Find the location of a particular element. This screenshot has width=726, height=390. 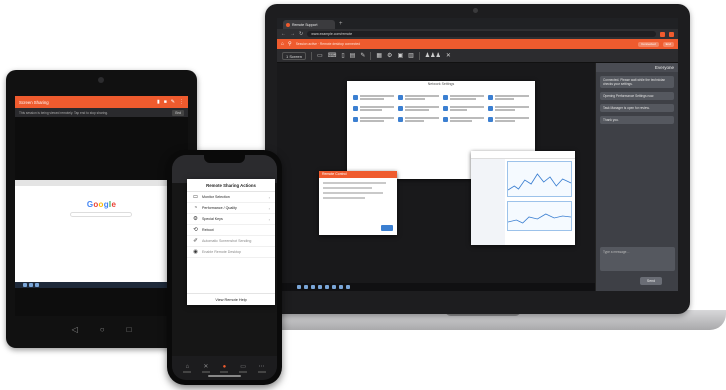

view-remote-help-button: View Remote Help is located at coordinates (231, 299).